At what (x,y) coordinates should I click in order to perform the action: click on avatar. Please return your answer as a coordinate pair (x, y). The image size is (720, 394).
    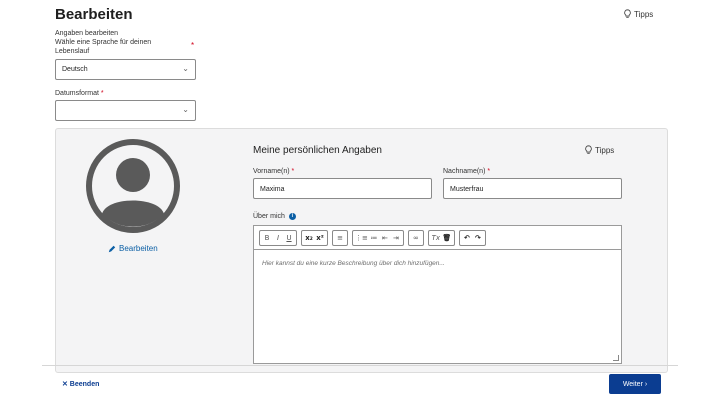
    Looking at the image, I should click on (133, 186).